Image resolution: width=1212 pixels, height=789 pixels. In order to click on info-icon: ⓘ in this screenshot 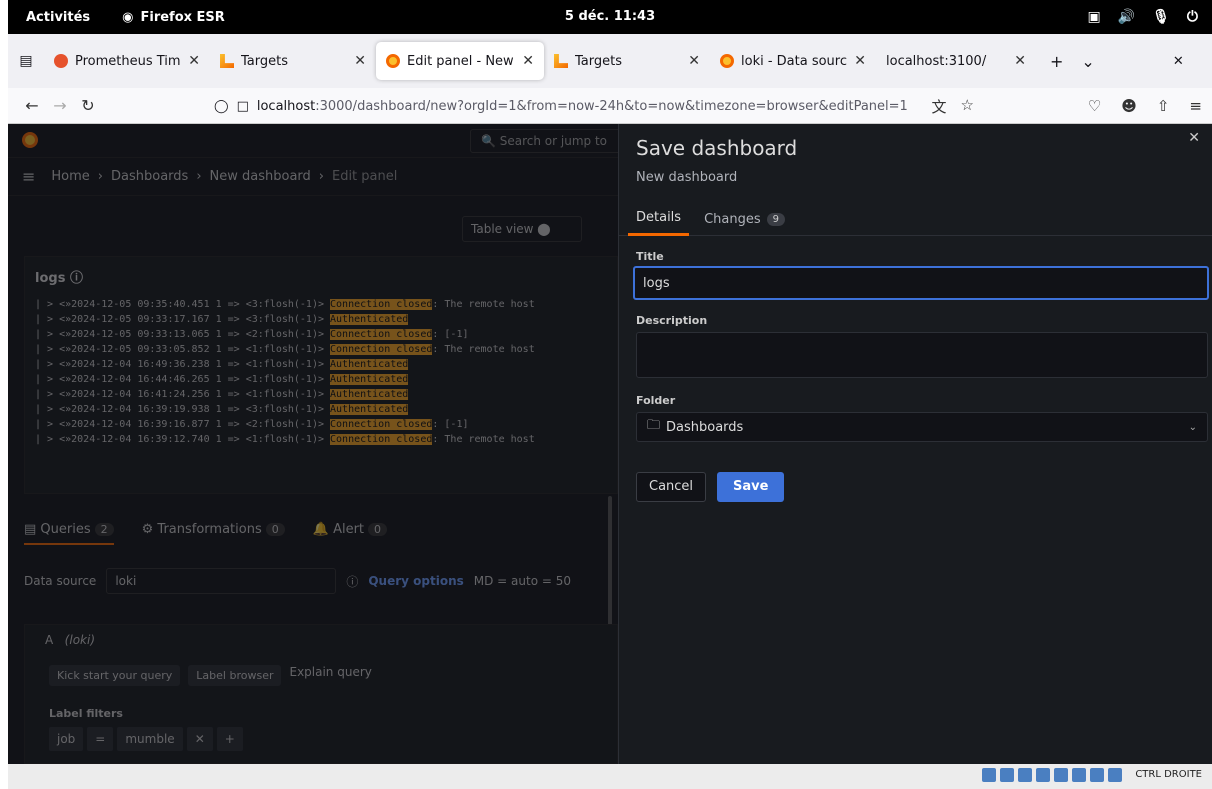, I will do `click(76, 278)`.